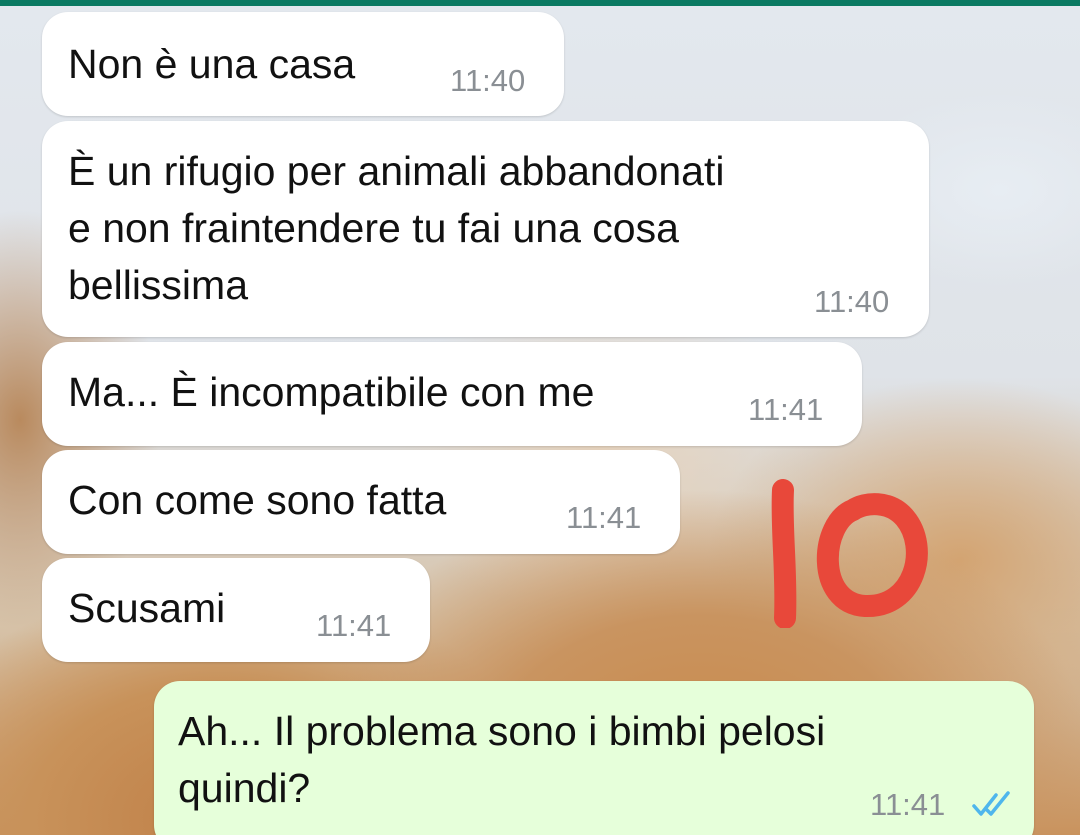  Describe the element at coordinates (236, 610) in the screenshot. I see `incoming-message-bubble: Scusami 11:41` at that location.